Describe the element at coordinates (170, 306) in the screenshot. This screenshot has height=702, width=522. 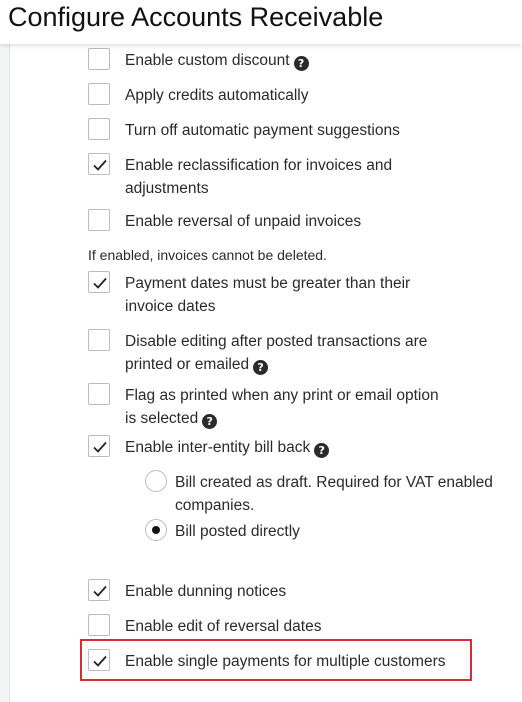
I see `option-label-line2: invoice dates` at that location.